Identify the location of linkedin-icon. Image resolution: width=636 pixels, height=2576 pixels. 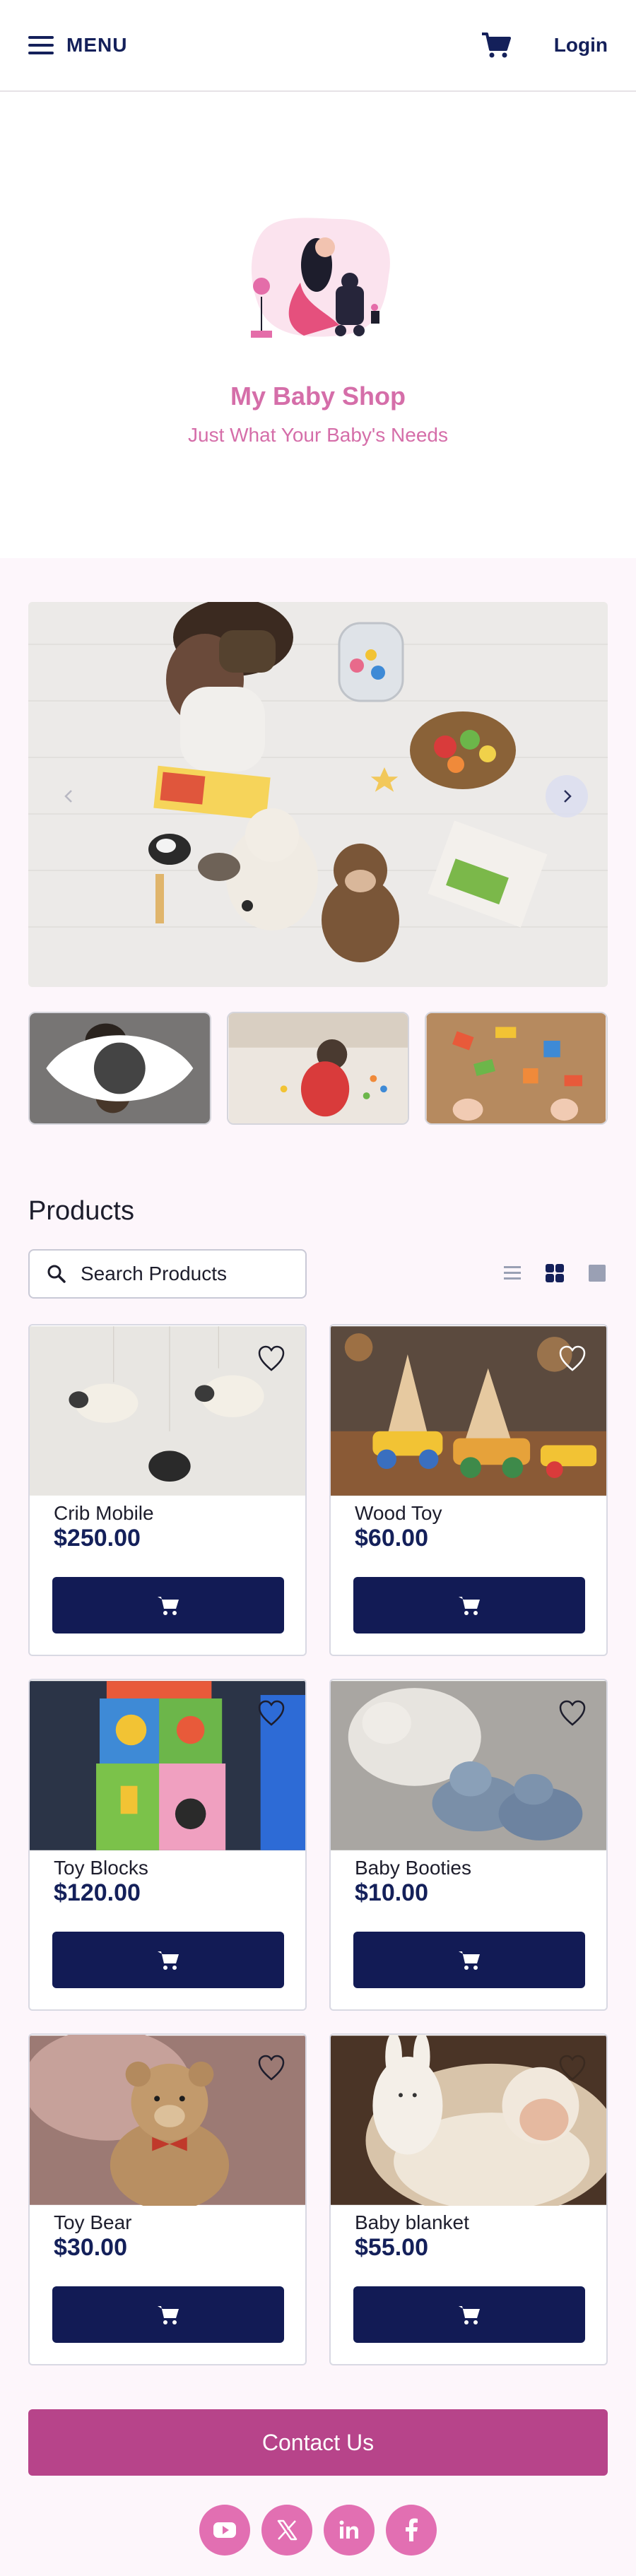
(348, 2529).